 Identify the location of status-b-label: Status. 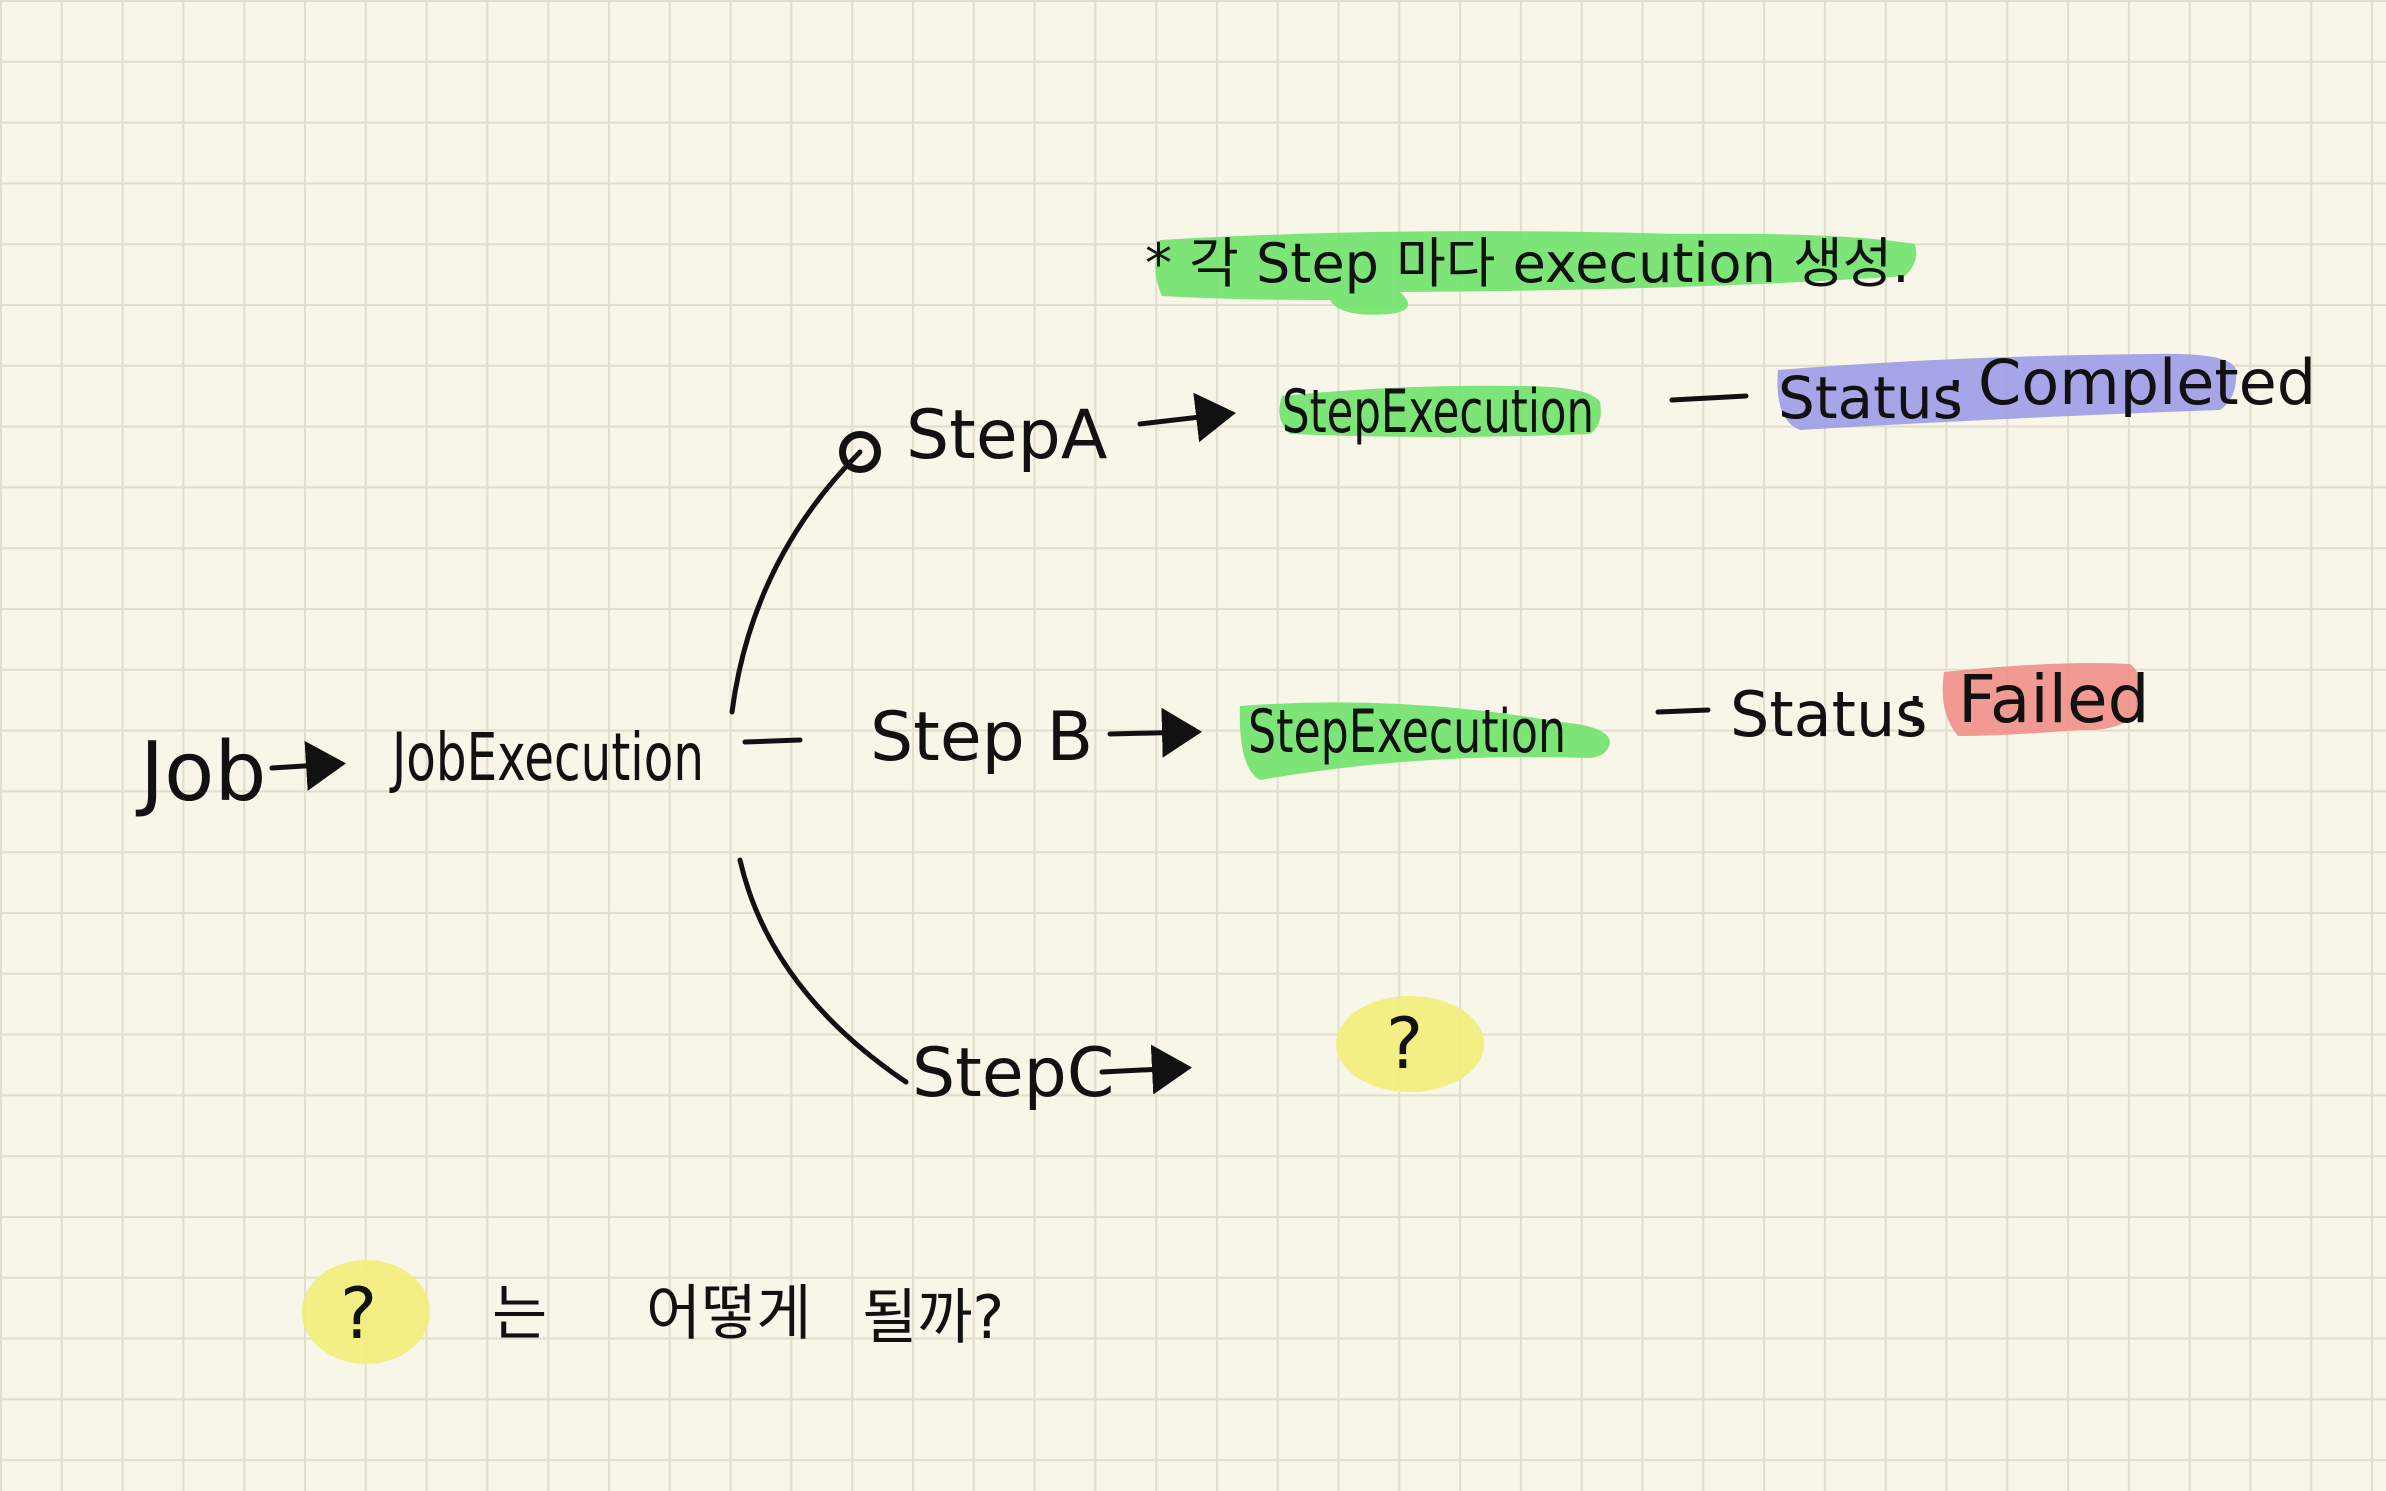
(1829, 714).